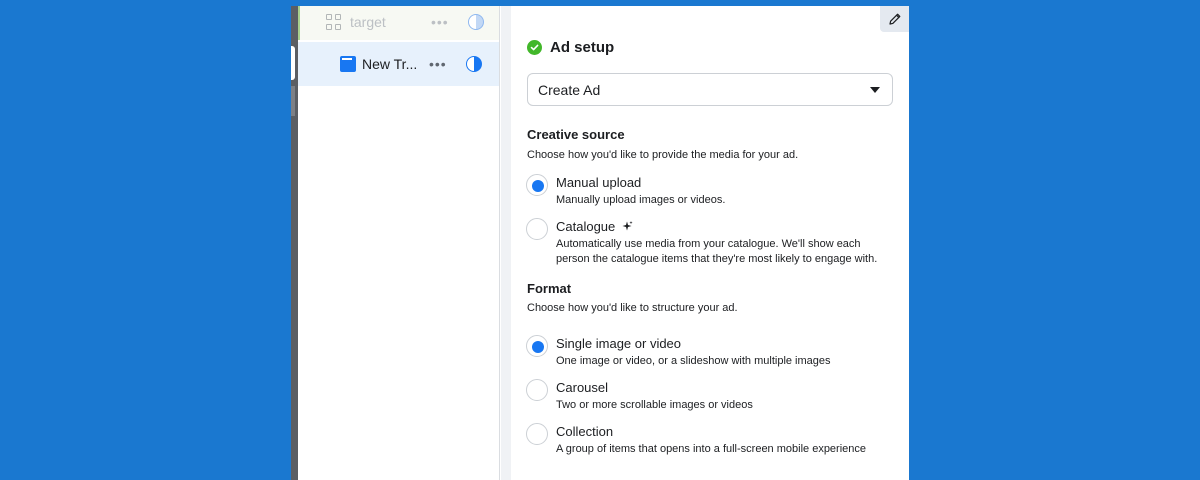 The image size is (1200, 480). Describe the element at coordinates (348, 64) in the screenshot. I see `ad-icon` at that location.